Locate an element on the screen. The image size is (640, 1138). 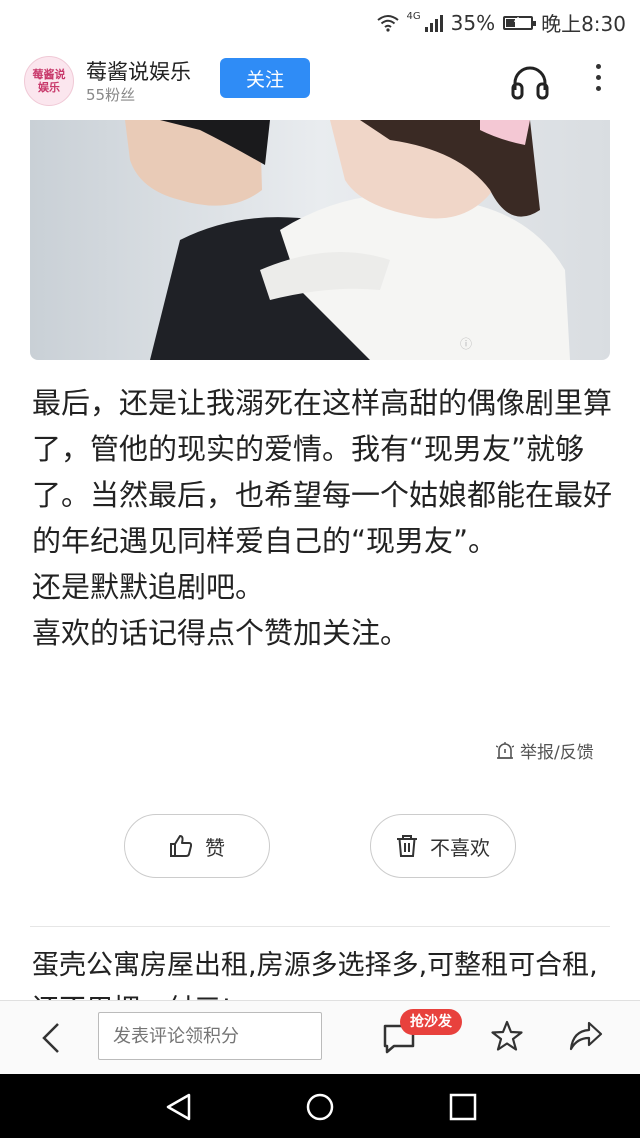
avatar-text: 莓酱说娱乐 is located at coordinates (49, 81).